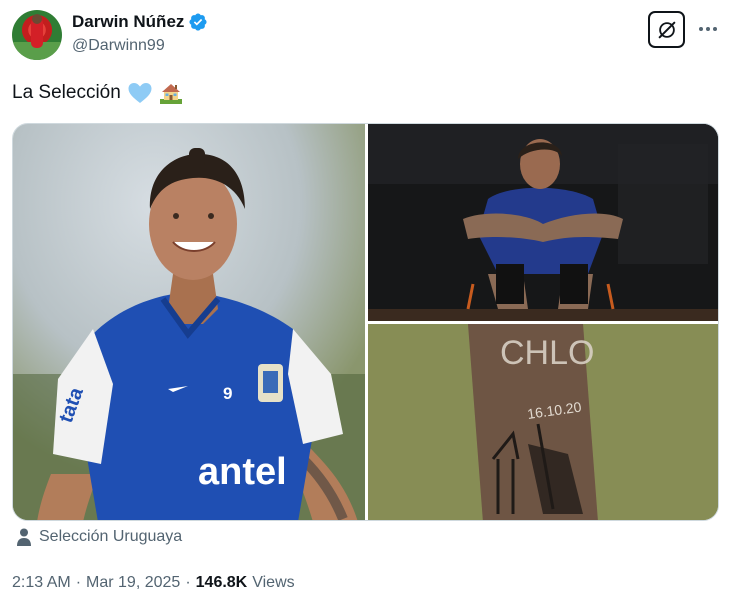 This screenshot has width=738, height=608. Describe the element at coordinates (170, 94) in the screenshot. I see `house-with-garden-icon` at that location.